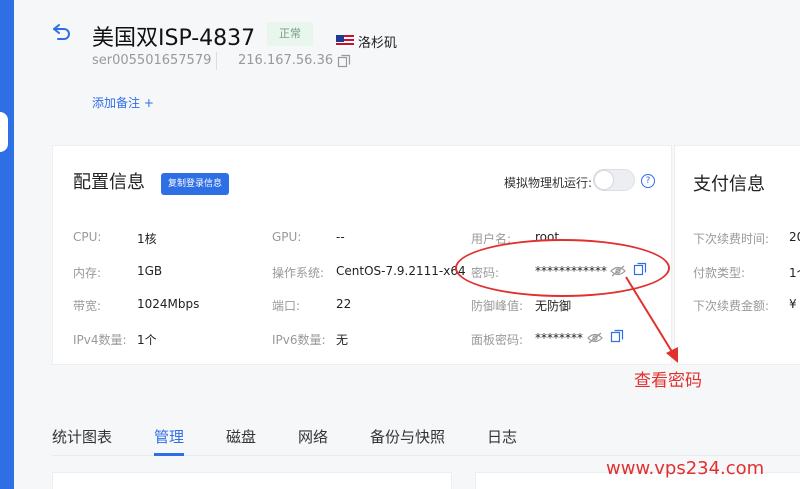 This screenshot has height=489, width=800. What do you see at coordinates (547, 237) in the screenshot?
I see `username-value: root` at bounding box center [547, 237].